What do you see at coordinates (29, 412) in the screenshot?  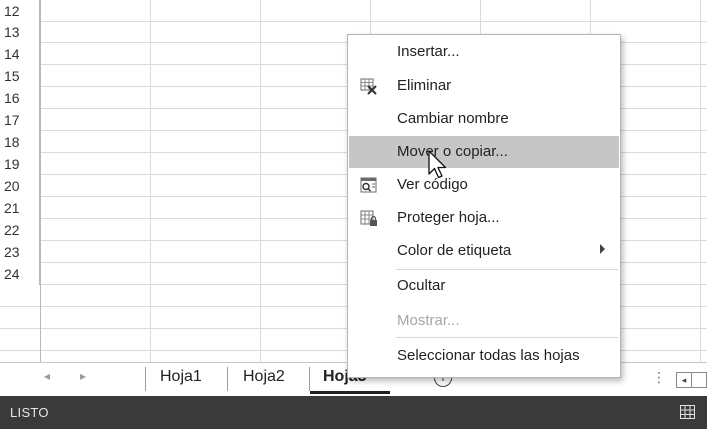 I see `status-text: LISTO` at bounding box center [29, 412].